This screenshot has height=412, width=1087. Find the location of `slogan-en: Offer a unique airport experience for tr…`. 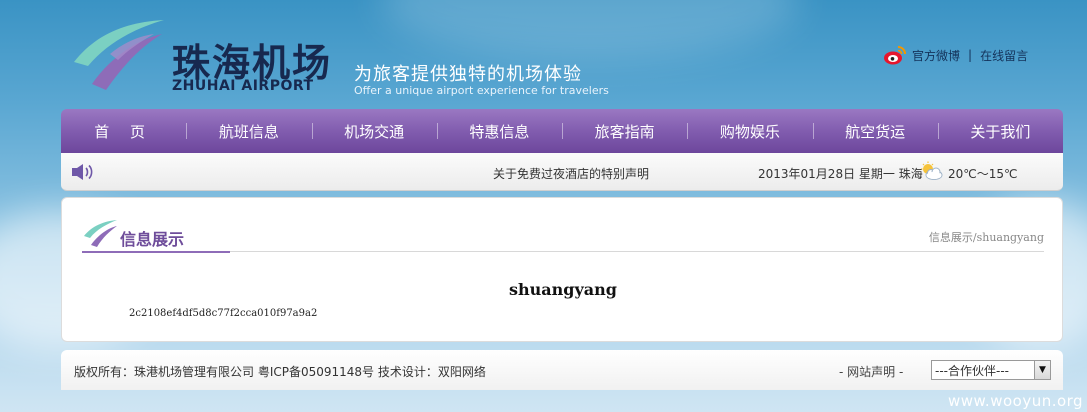

slogan-en: Offer a unique airport experience for tr… is located at coordinates (481, 90).